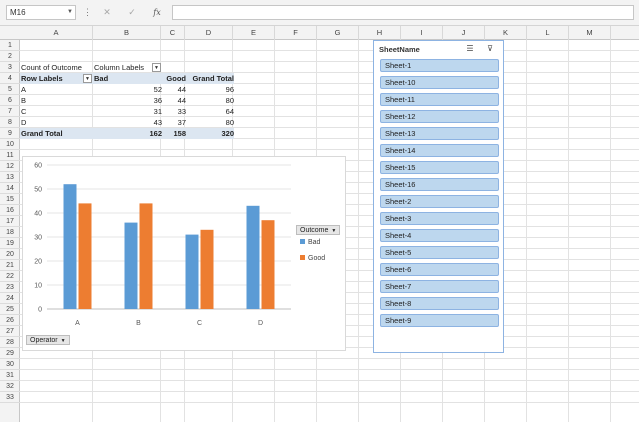  Describe the element at coordinates (10, 177) in the screenshot. I see `row-header: 13` at that location.